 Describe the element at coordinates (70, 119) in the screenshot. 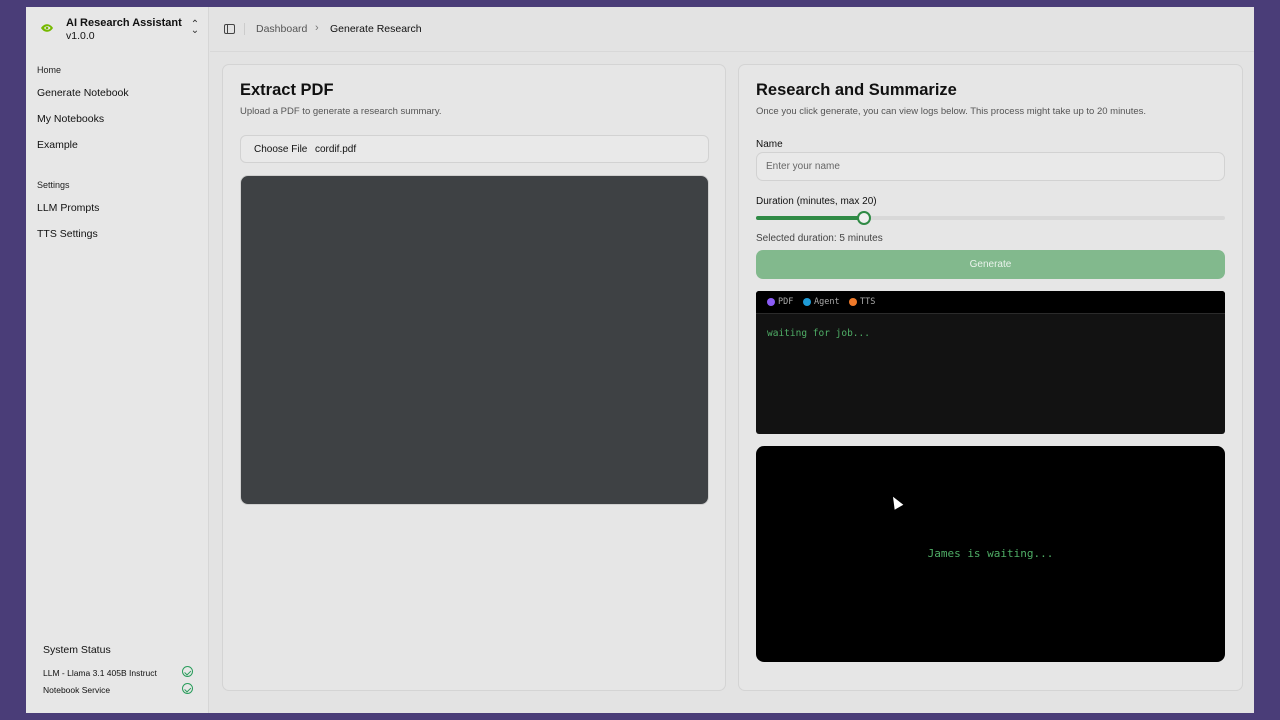

I see `sidebar-item-my-notebooks: My Notebooks` at that location.